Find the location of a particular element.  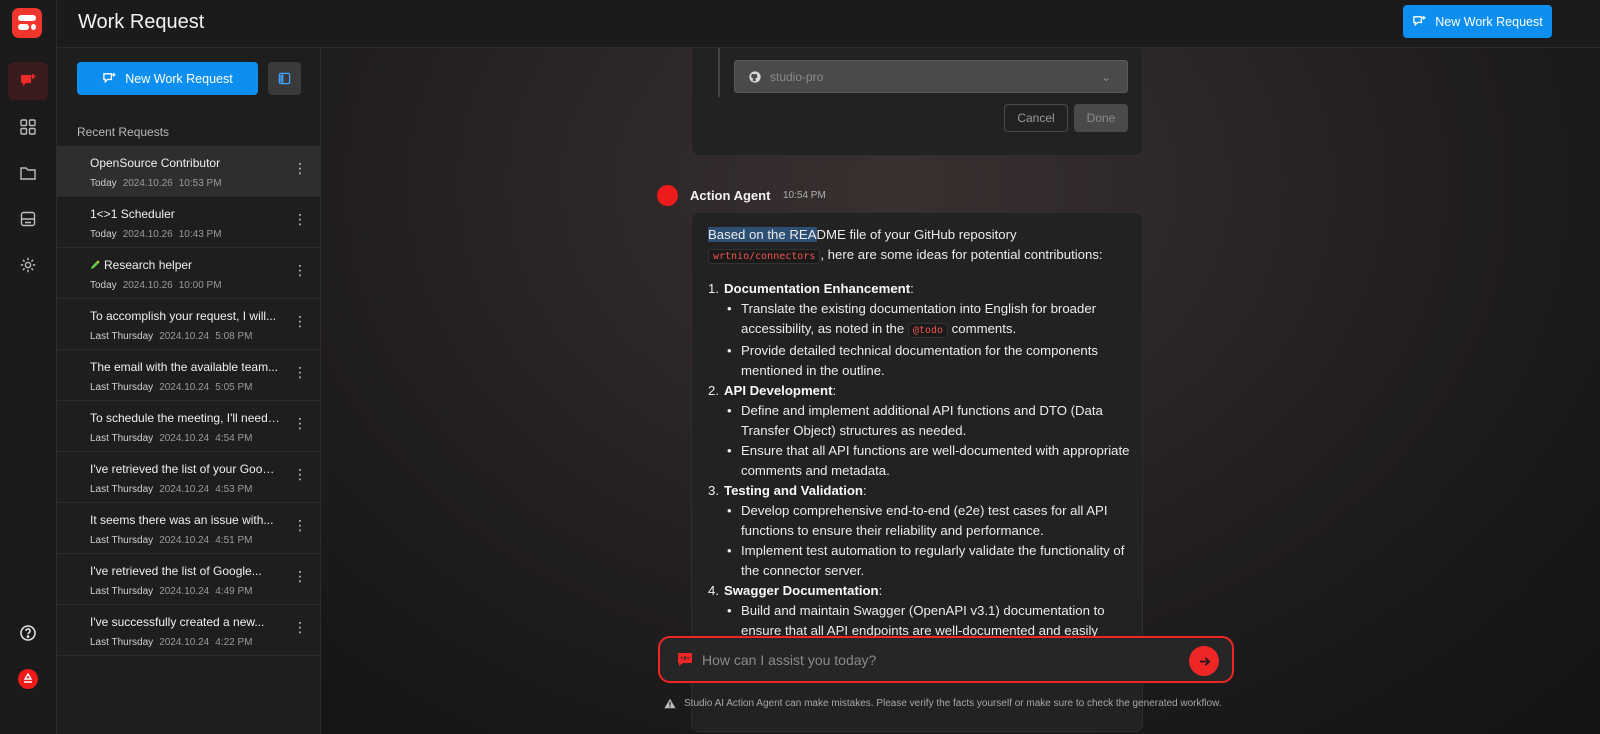

request-meta: Today 2024.10.26 10:00 PM is located at coordinates (156, 285).